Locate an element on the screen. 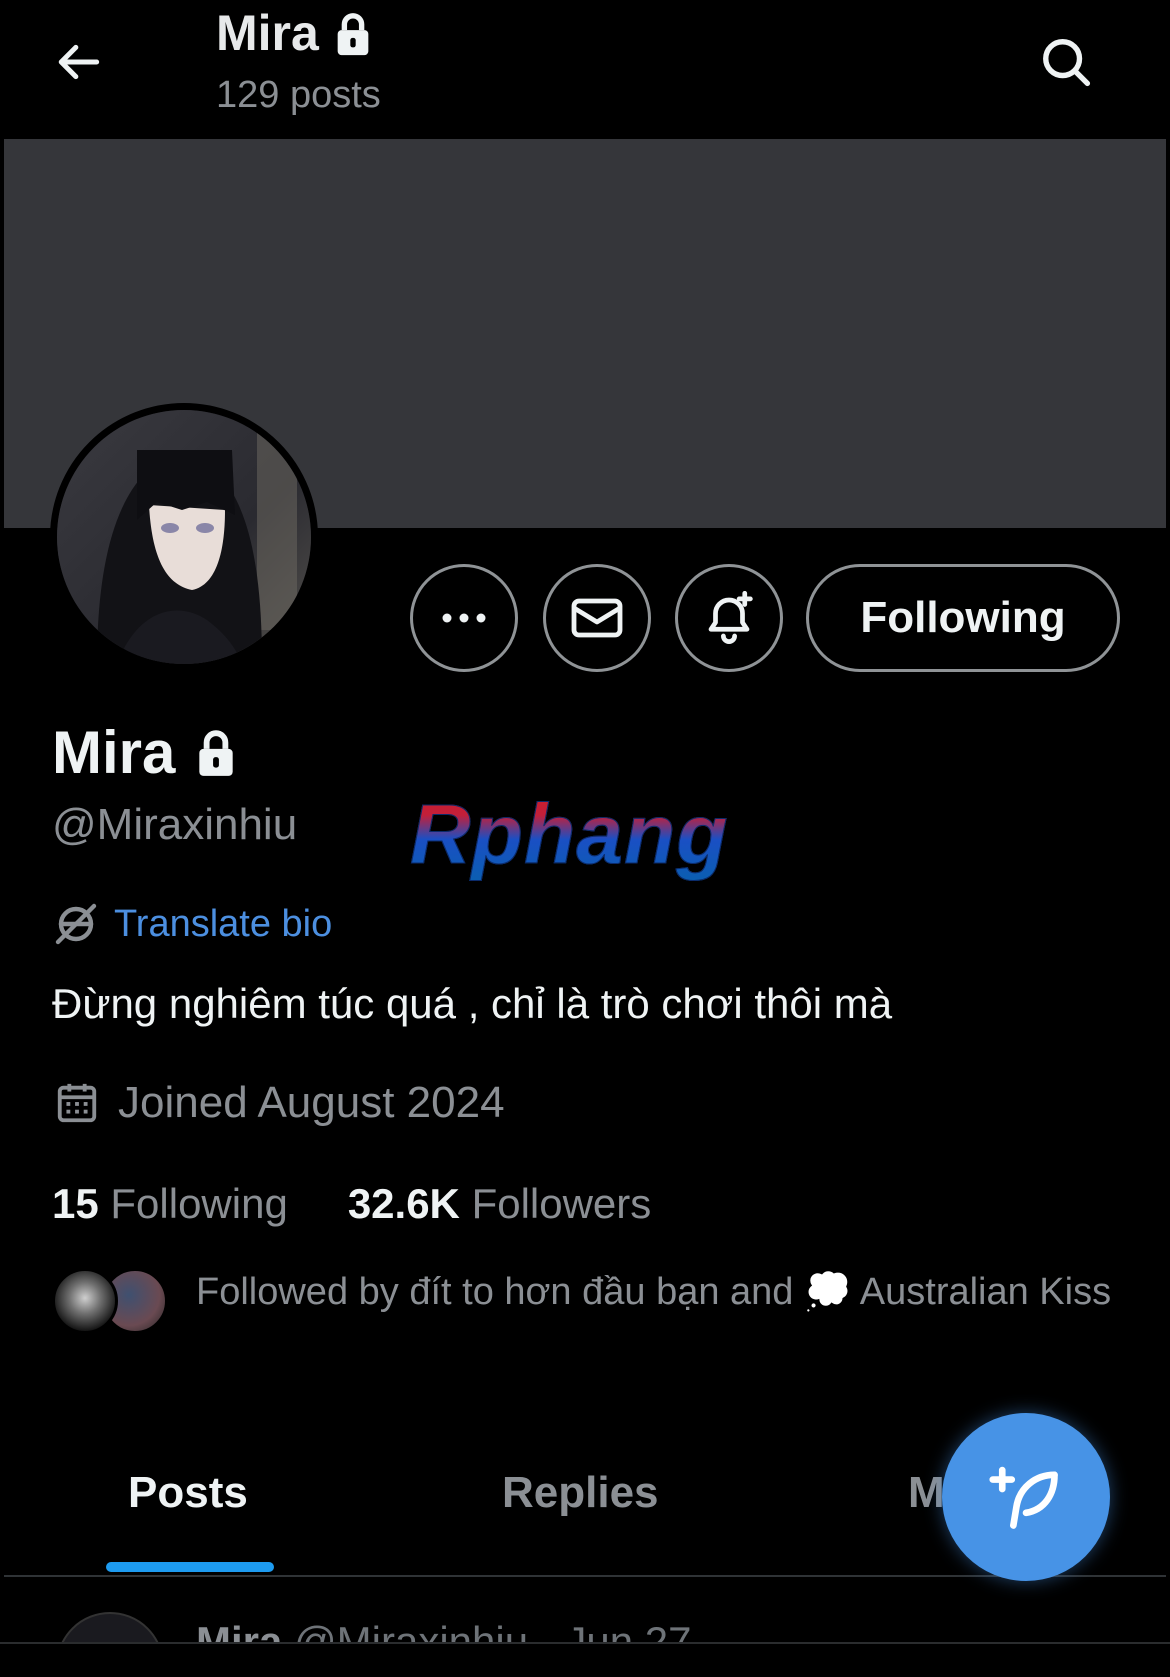 The height and width of the screenshot is (1677, 1170). post-preview: Mira @Miraxinhiu · Jun 27 is located at coordinates (585, 1621).